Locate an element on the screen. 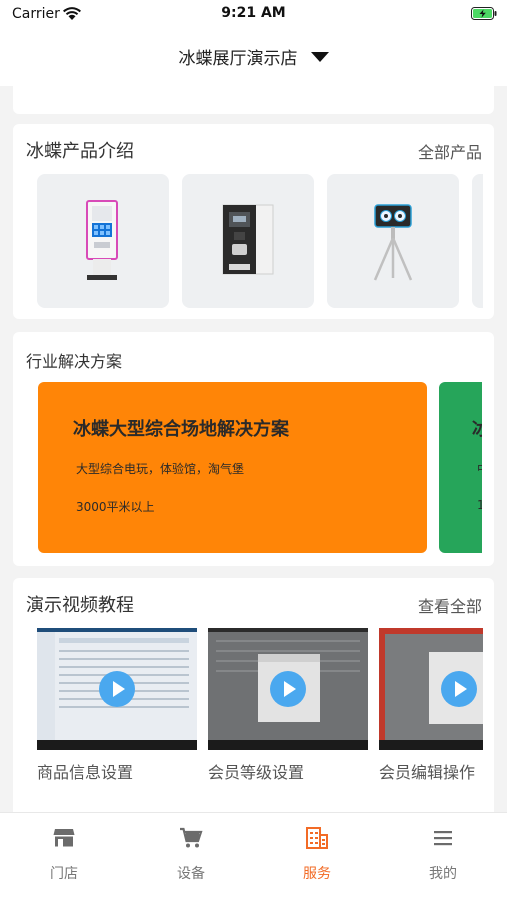  video-title: 会员等级设置 is located at coordinates (256, 772).